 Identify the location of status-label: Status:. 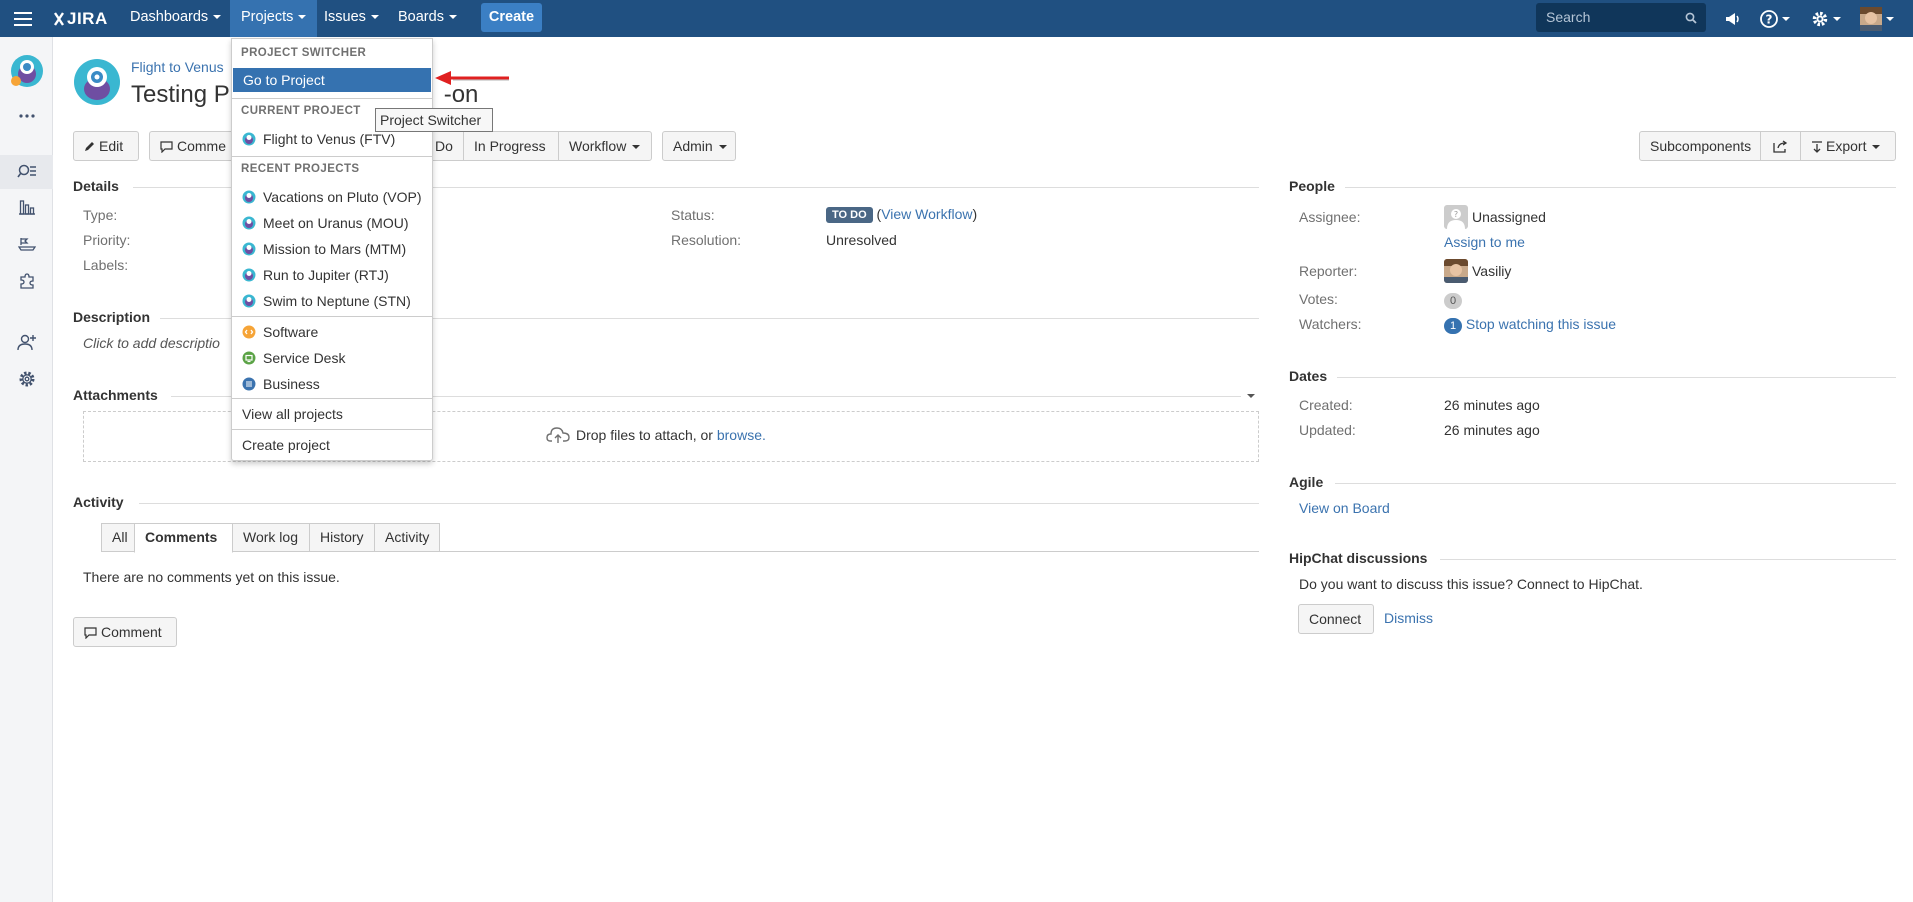
(693, 215).